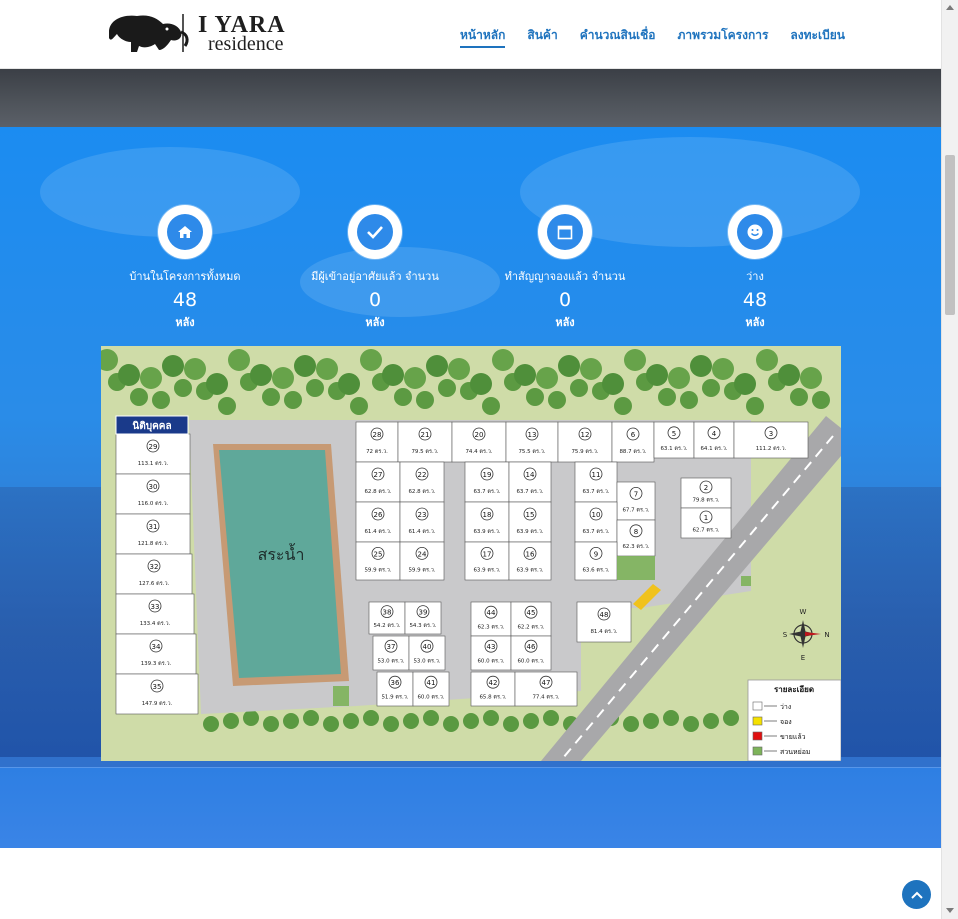 The width and height of the screenshot is (958, 919). What do you see at coordinates (785, 707) in the screenshot?
I see `legend-label: ว่าง` at bounding box center [785, 707].